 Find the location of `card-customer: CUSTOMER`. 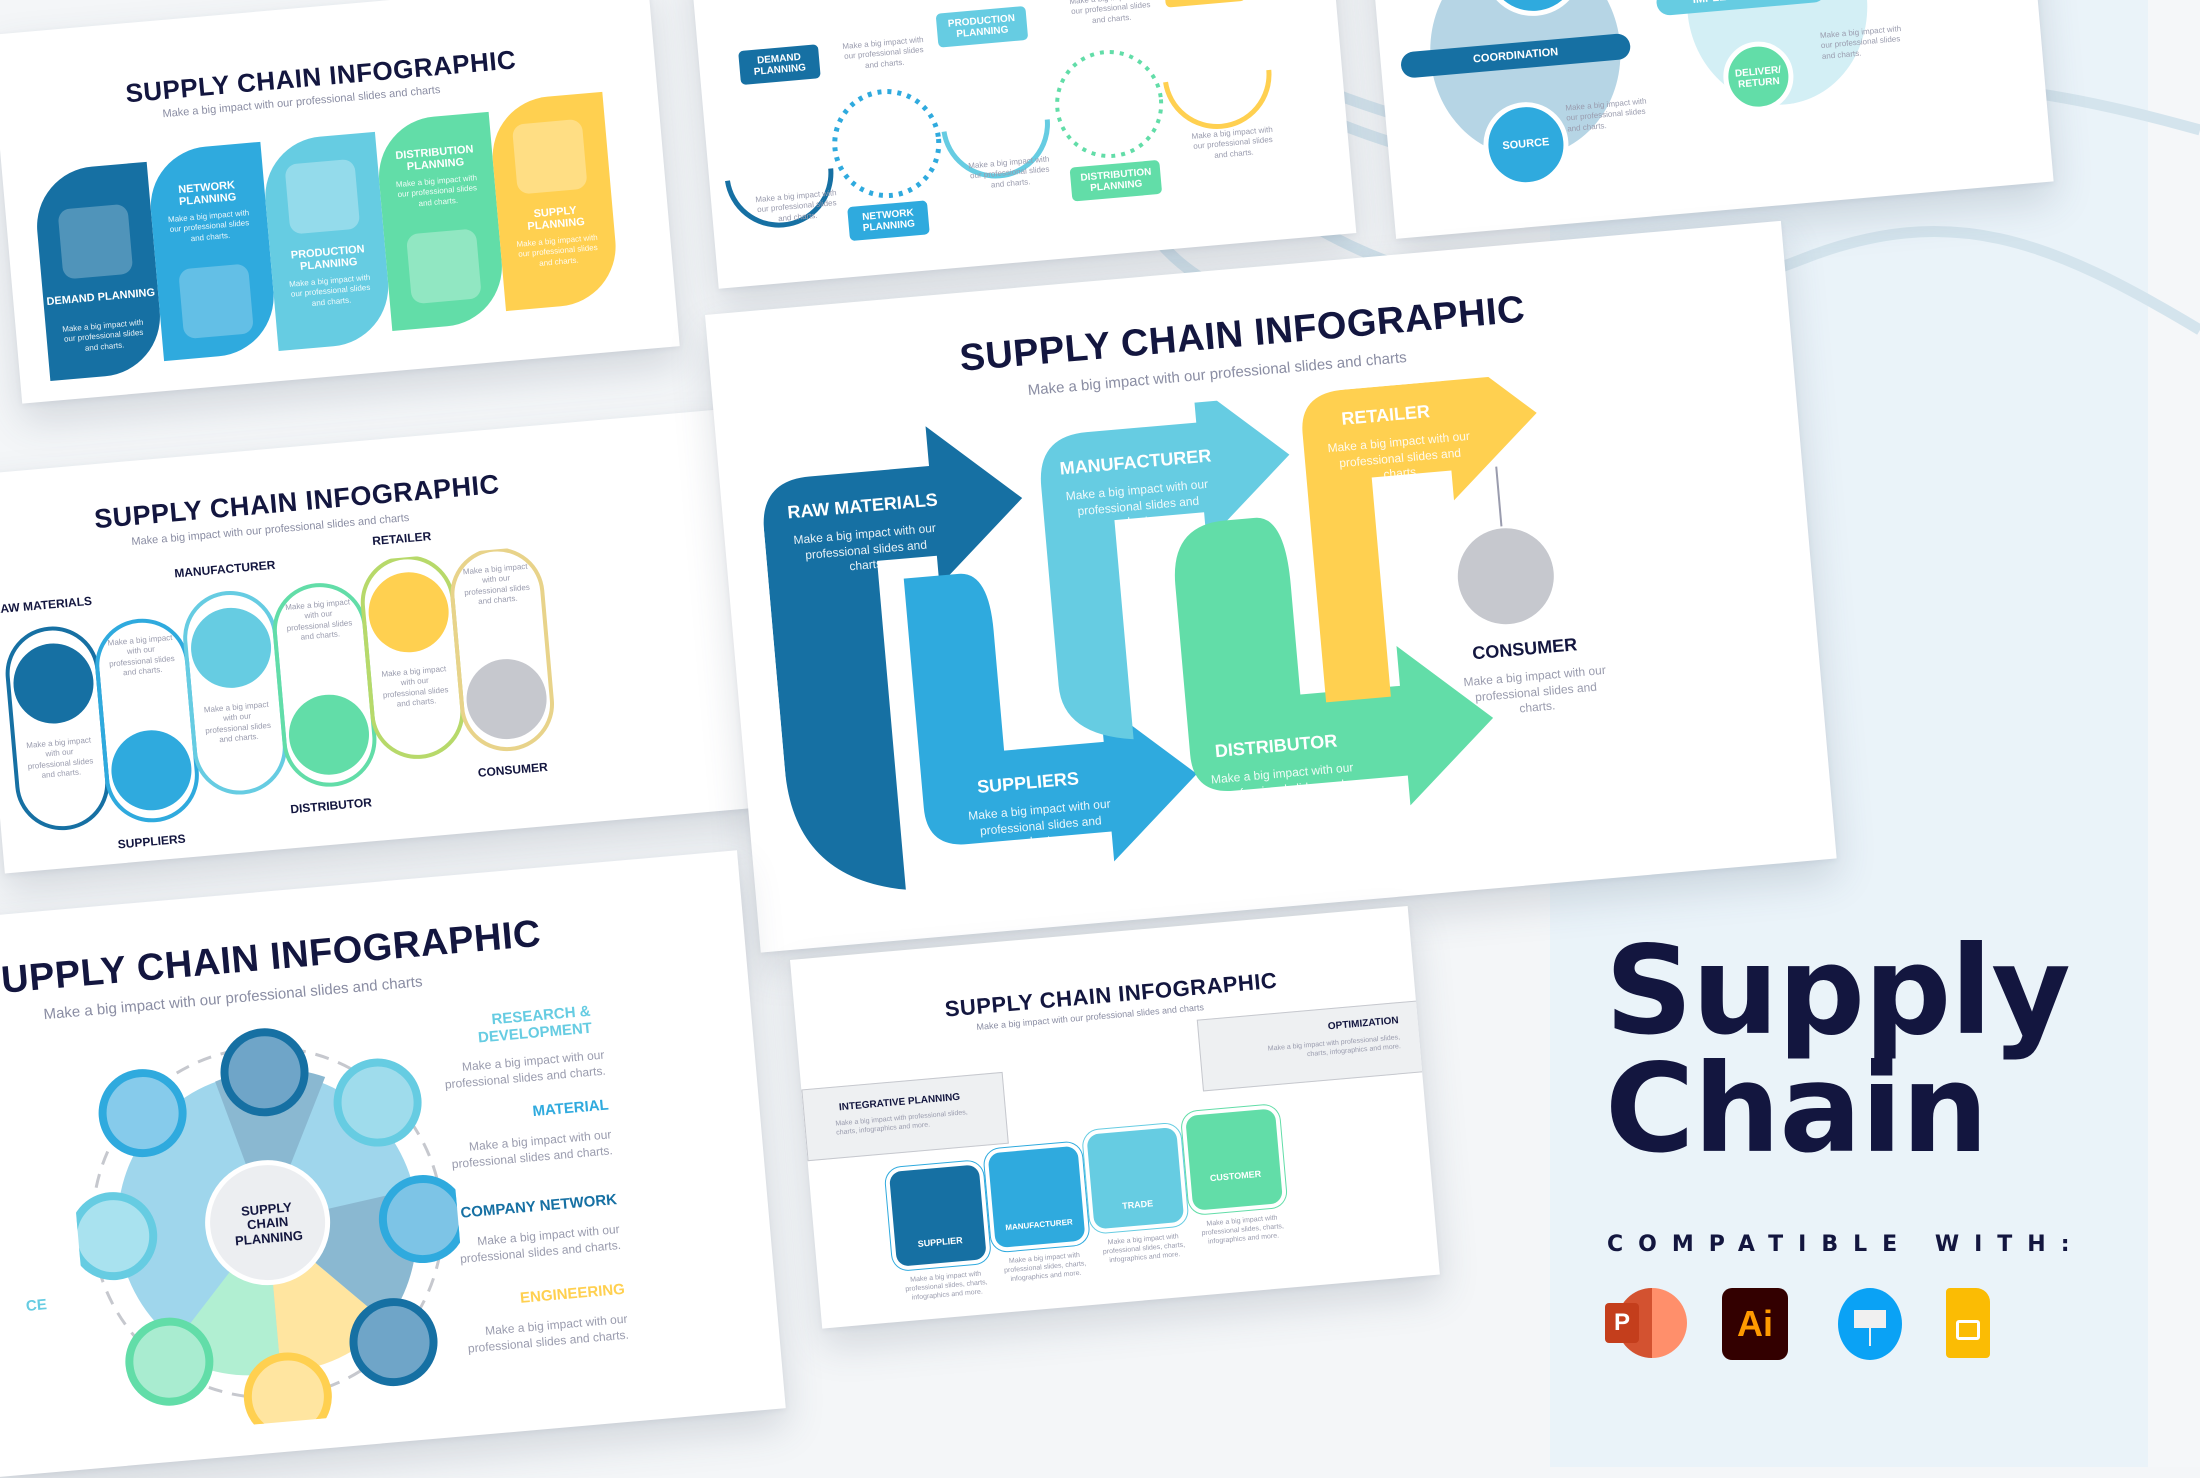

card-customer: CUSTOMER is located at coordinates (1234, 1159).